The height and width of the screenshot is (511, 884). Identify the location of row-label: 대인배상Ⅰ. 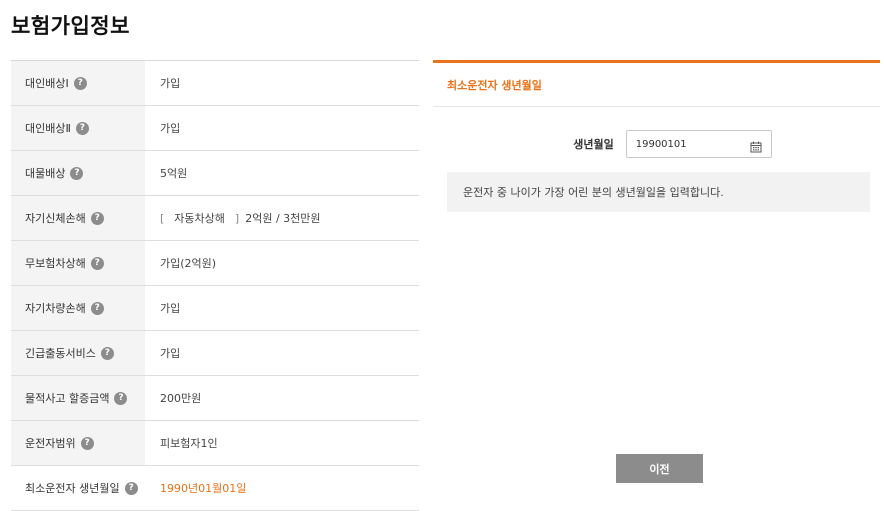
(47, 83).